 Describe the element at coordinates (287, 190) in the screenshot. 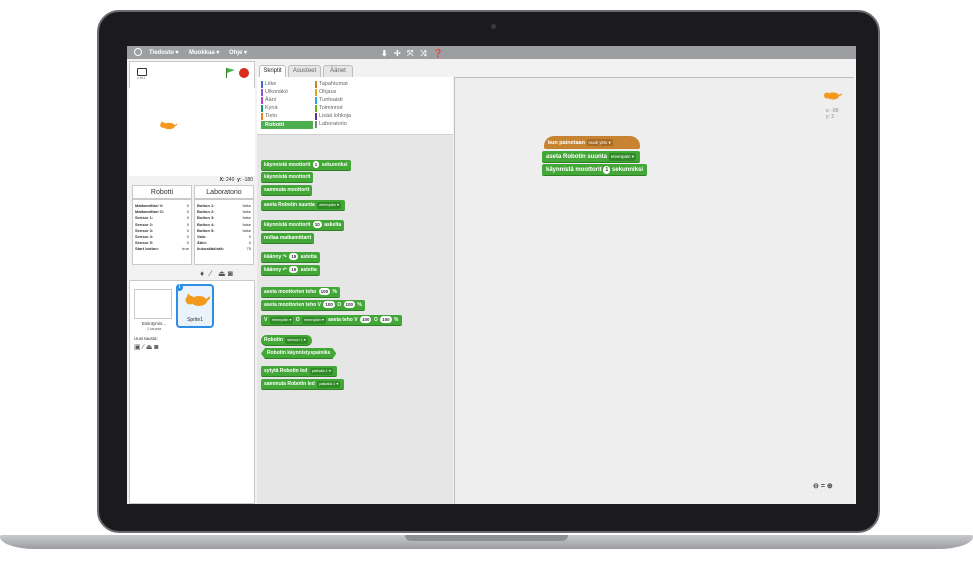

I see `palette-block: sammuta moottorit` at that location.